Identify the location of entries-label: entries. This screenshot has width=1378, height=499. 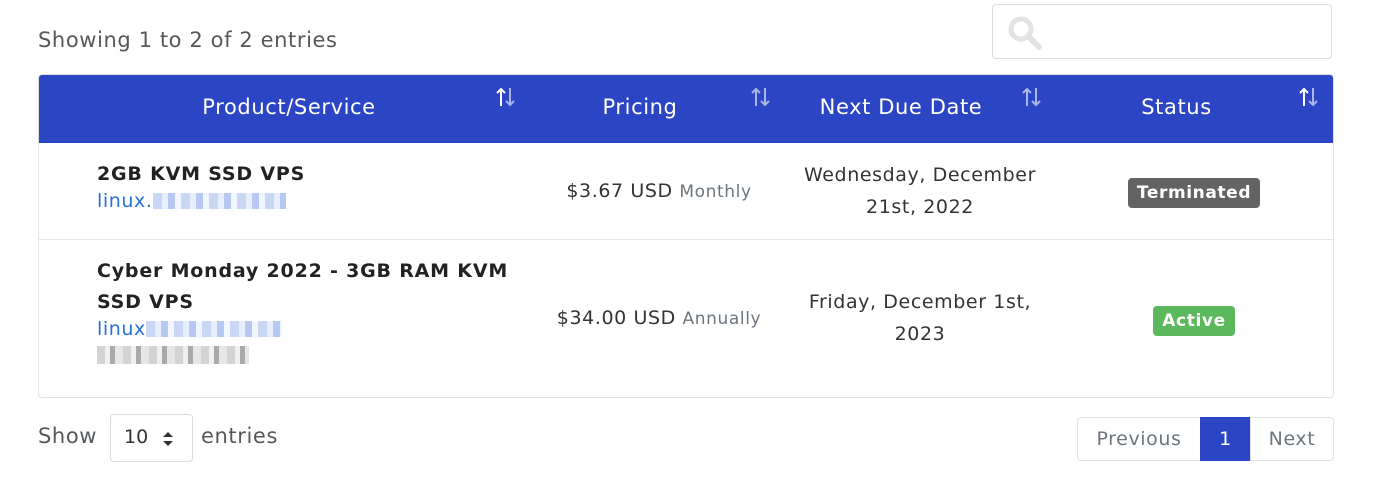
(239, 436).